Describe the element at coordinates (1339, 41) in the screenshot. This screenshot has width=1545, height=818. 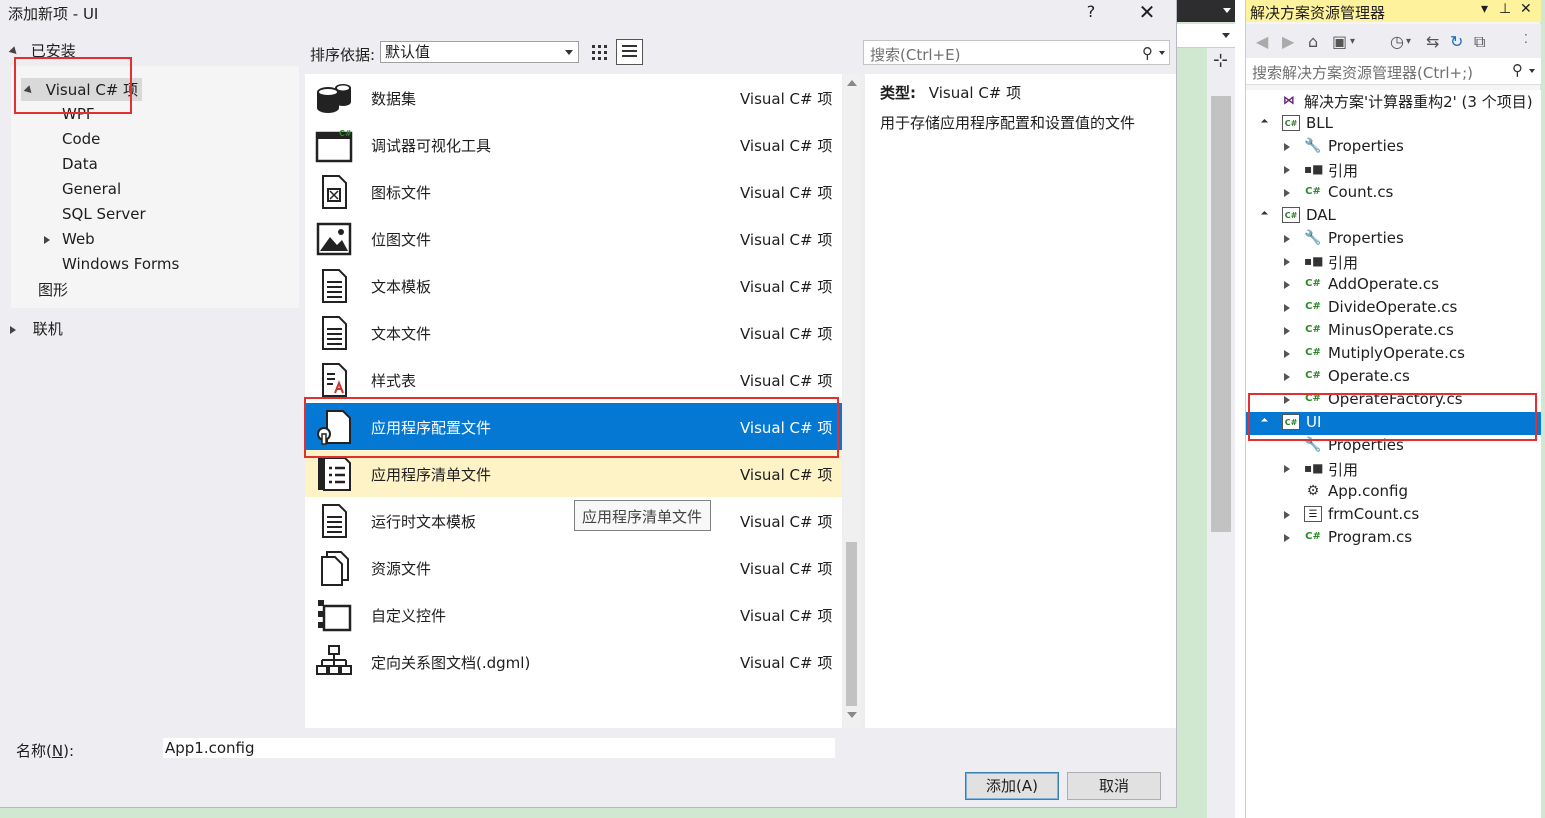
I see `switch-views-icon: ▣` at that location.